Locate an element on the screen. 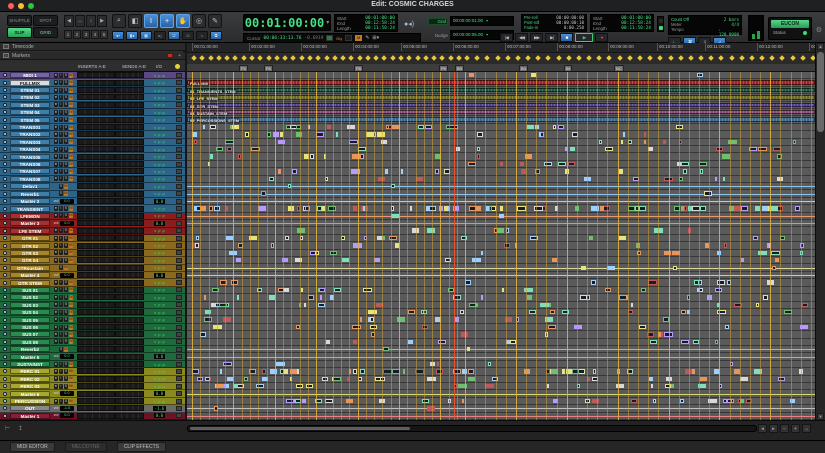 This screenshot has height=453, width=825. track-row: GTRsustain S M v p p is located at coordinates (92, 268).